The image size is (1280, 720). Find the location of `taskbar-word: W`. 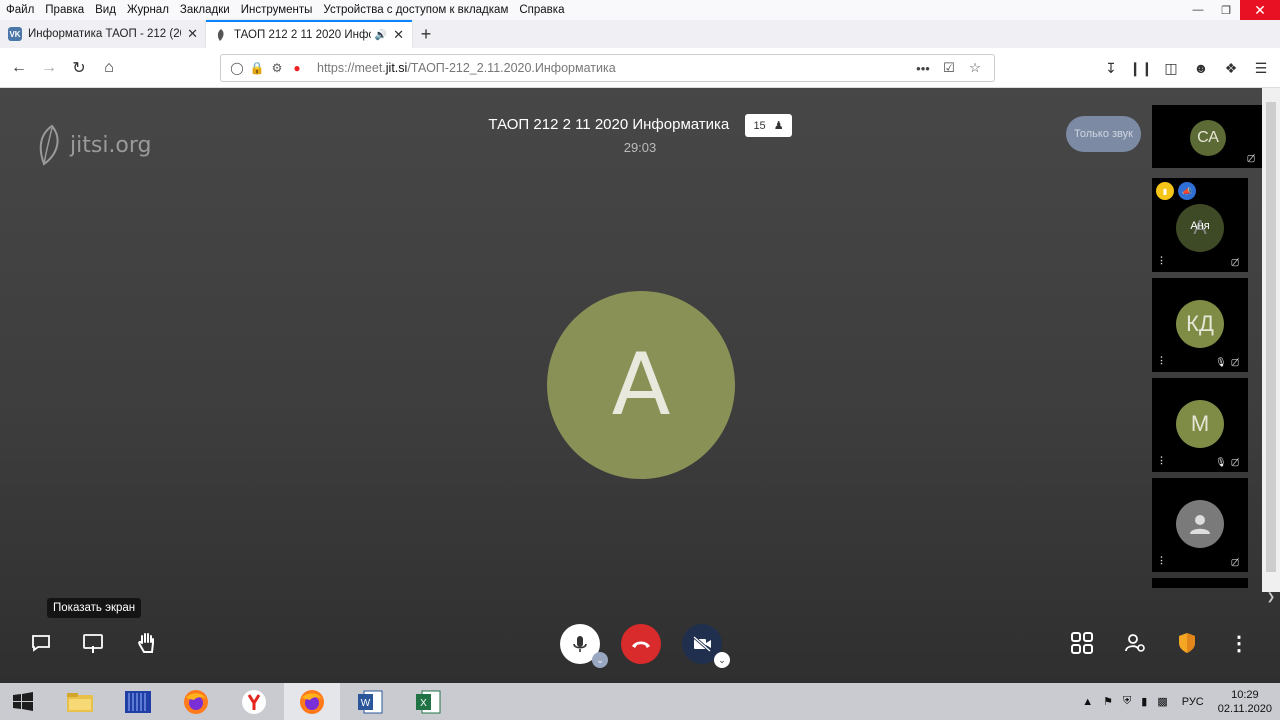

taskbar-word: W is located at coordinates (370, 701).